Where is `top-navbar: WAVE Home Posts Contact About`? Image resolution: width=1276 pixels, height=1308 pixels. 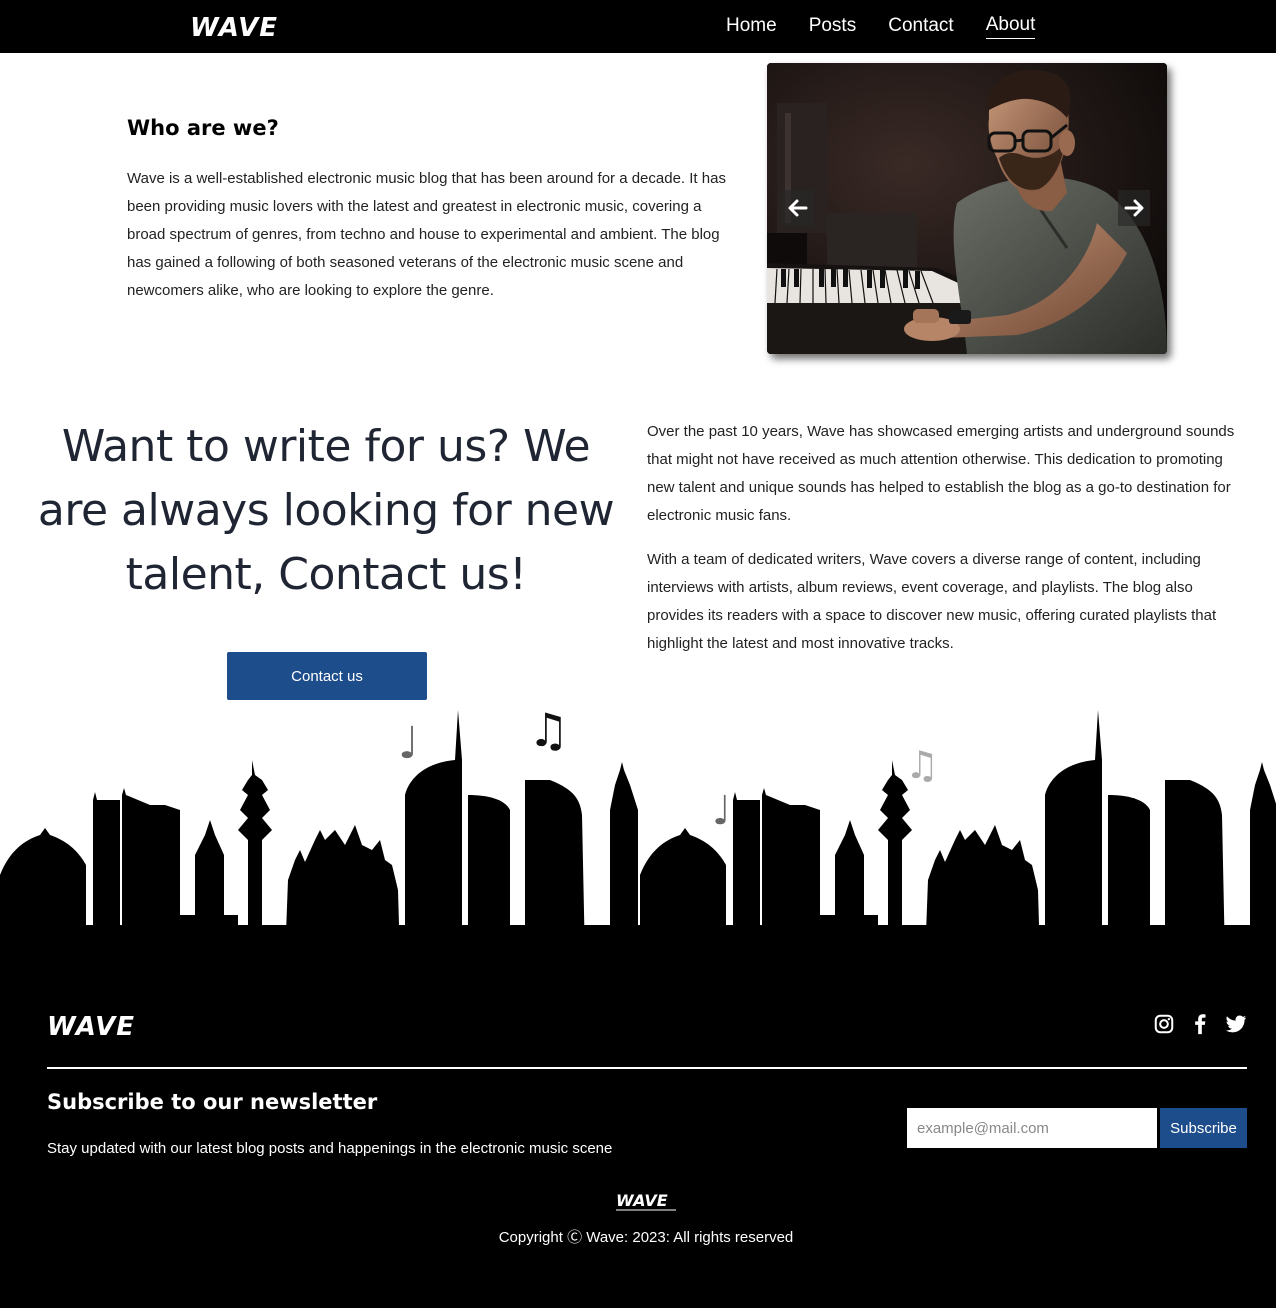 top-navbar: WAVE Home Posts Contact About is located at coordinates (638, 26).